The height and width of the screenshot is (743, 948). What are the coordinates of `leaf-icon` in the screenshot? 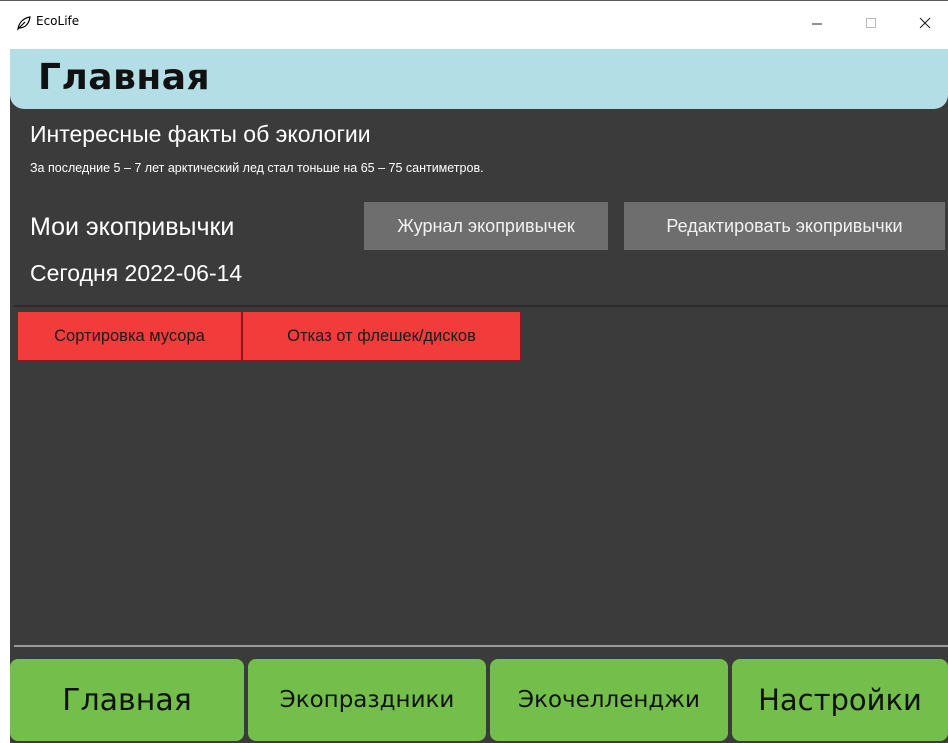 It's located at (24, 23).